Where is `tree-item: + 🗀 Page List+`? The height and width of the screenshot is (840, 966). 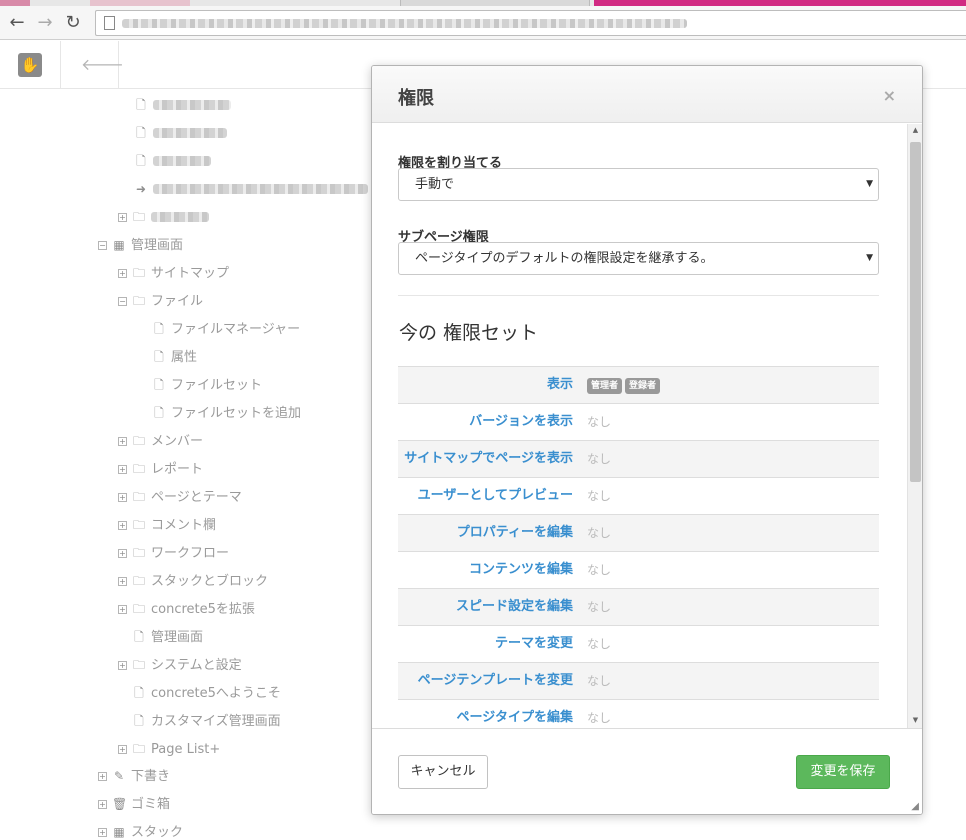
tree-item: + 🗀 Page List+ is located at coordinates (169, 749).